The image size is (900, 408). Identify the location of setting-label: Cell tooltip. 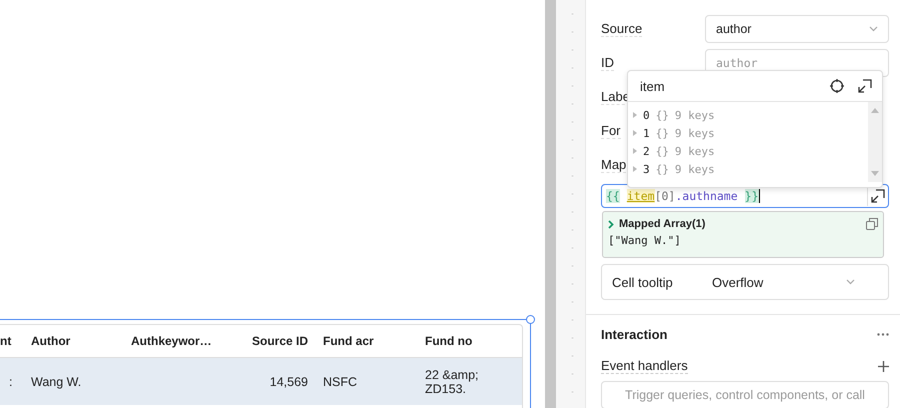
(643, 282).